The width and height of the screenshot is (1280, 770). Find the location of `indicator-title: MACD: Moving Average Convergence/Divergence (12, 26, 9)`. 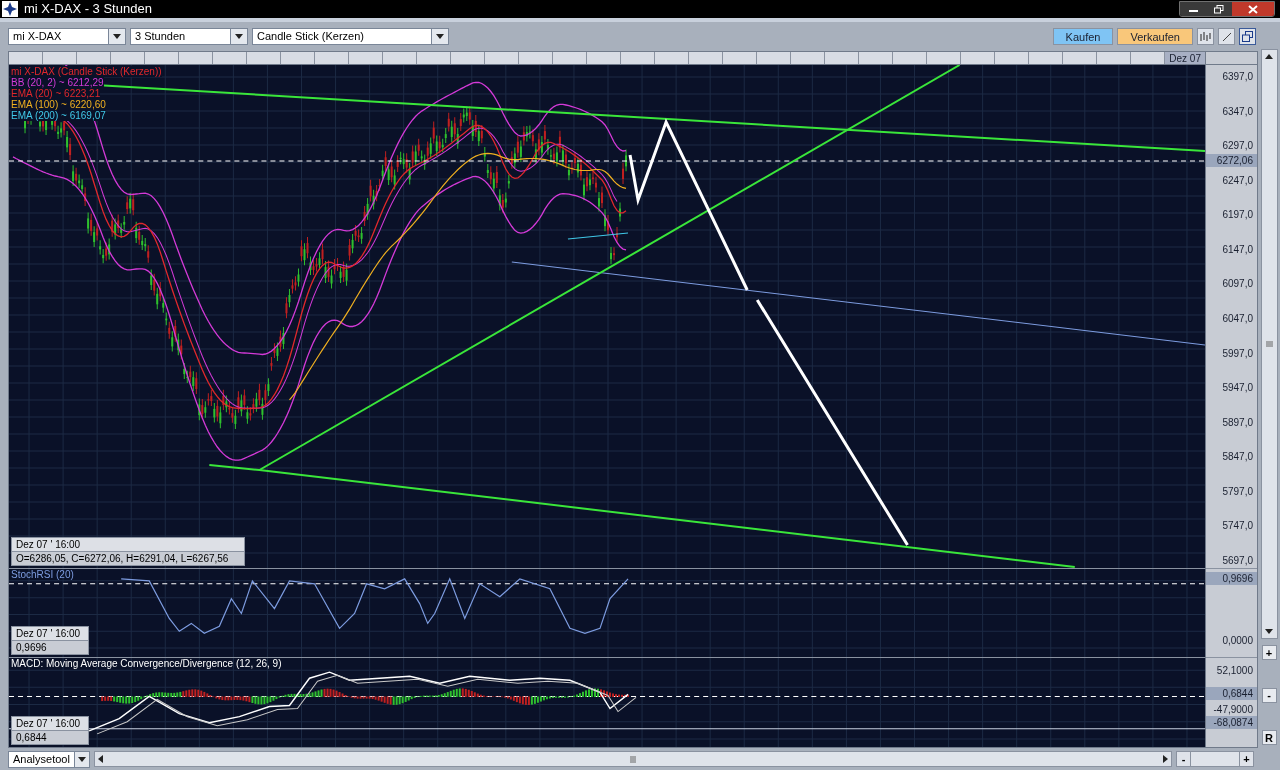

indicator-title: MACD: Moving Average Convergence/Divergence (12, 26, 9) is located at coordinates (146, 664).